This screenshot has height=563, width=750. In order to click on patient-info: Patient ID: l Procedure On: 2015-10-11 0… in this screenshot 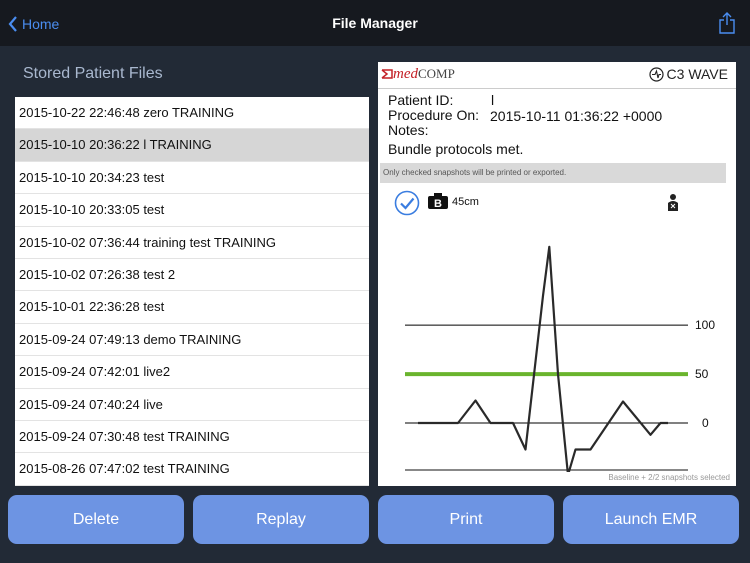, I will do `click(525, 124)`.